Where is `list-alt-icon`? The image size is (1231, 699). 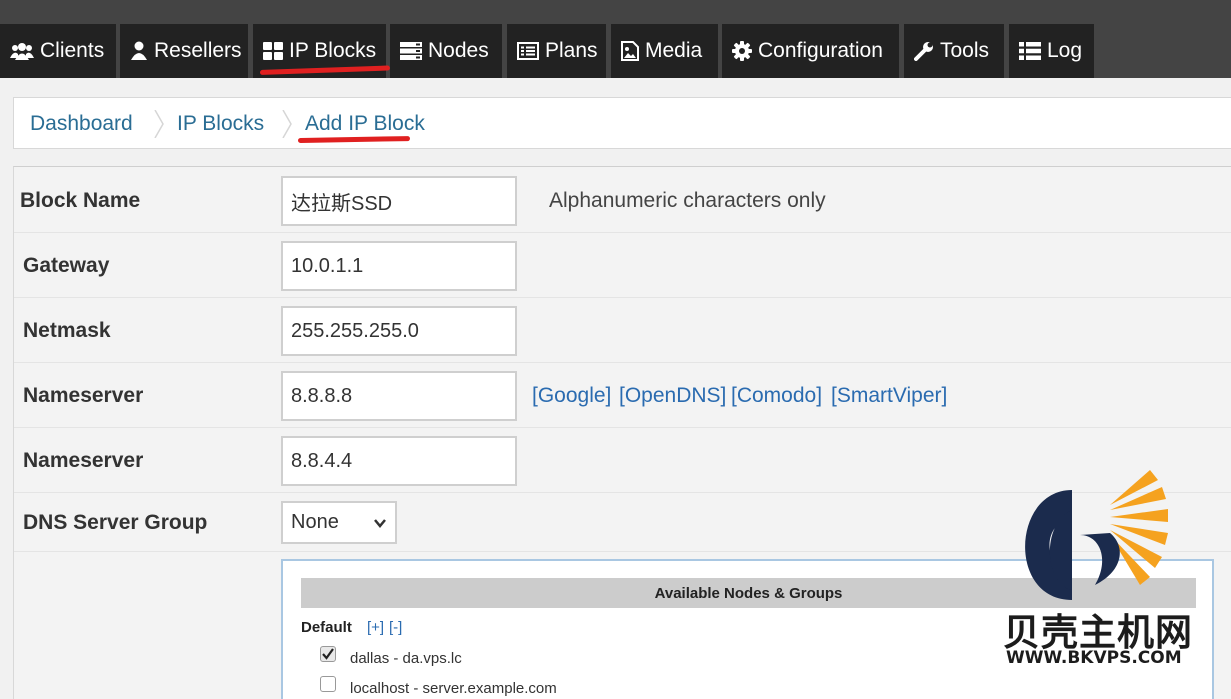
list-alt-icon is located at coordinates (528, 51).